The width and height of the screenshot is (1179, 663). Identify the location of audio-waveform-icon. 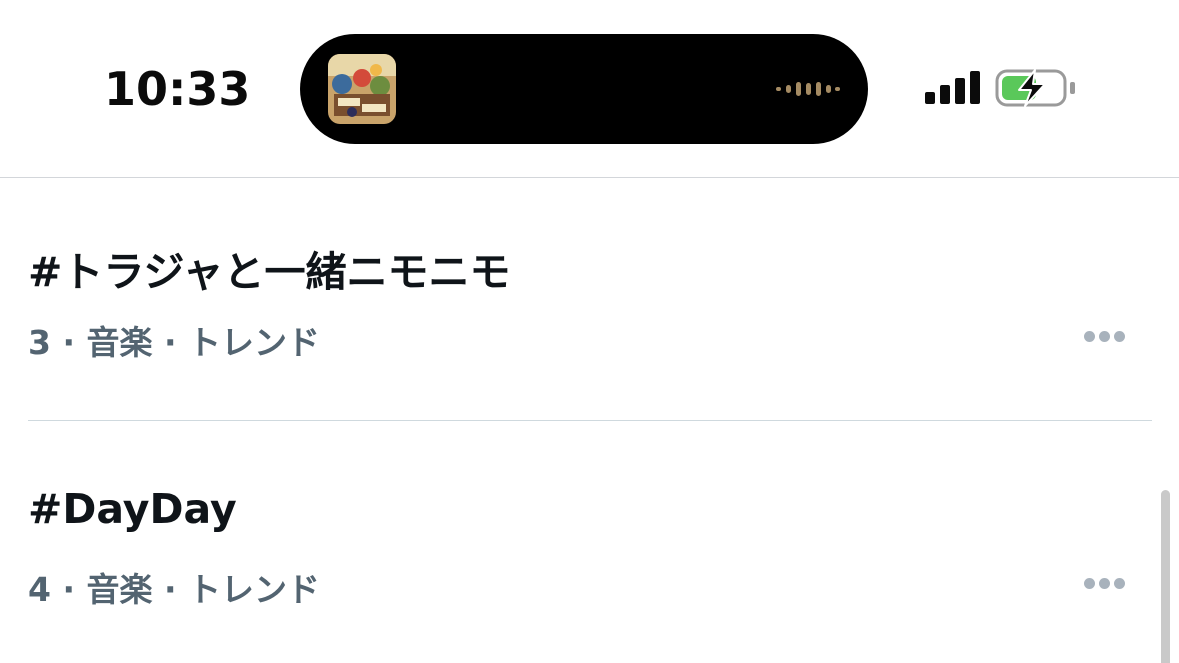
(808, 89).